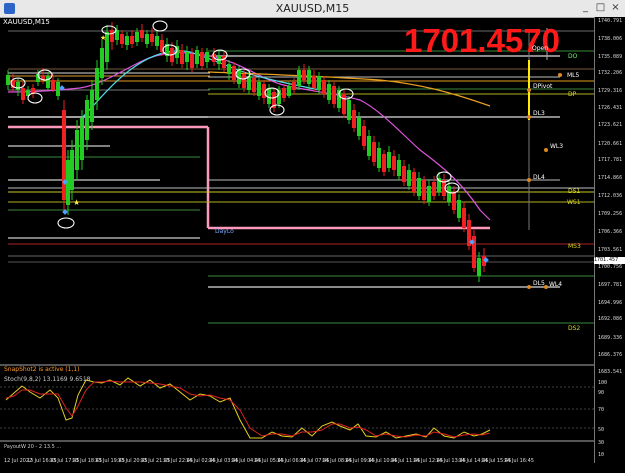 The height and width of the screenshot is (473, 625). I want to click on price-tick: 1714.866, so click(610, 178).